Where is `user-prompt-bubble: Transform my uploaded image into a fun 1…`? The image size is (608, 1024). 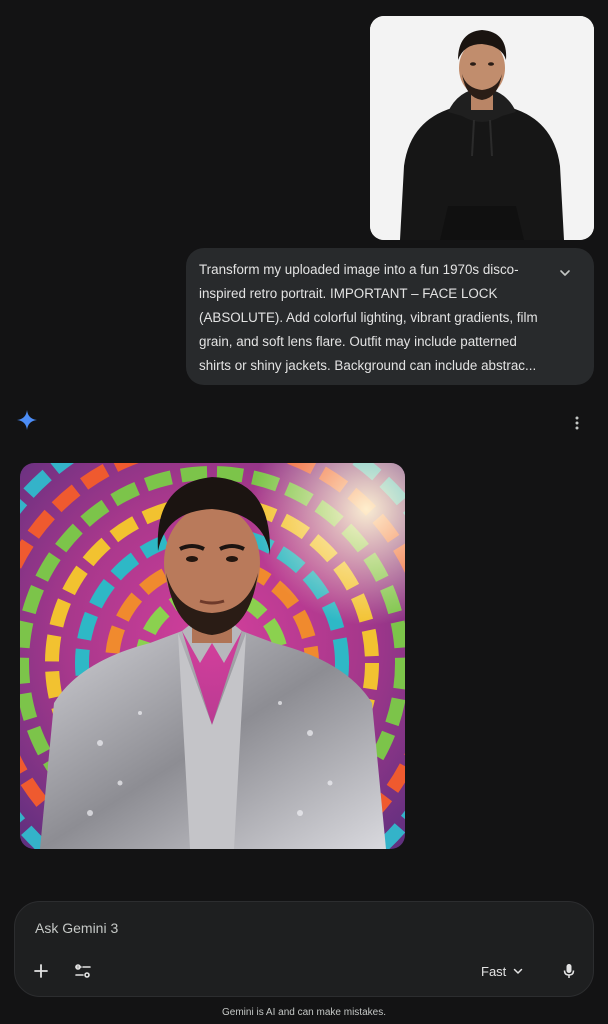
user-prompt-bubble: Transform my uploaded image into a fun 1… is located at coordinates (390, 316).